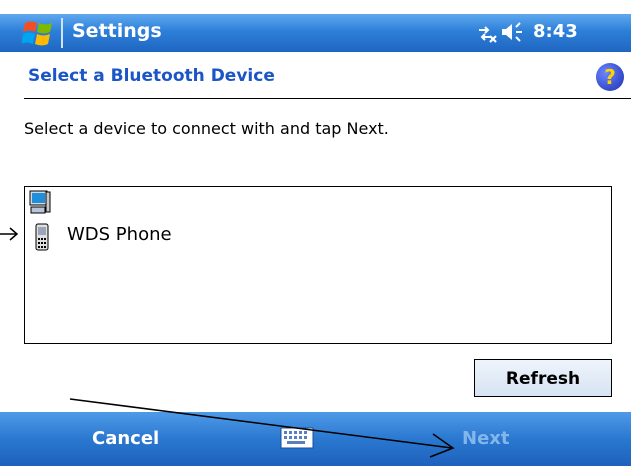  Describe the element at coordinates (486, 438) in the screenshot. I see `next-softkey: Next` at that location.